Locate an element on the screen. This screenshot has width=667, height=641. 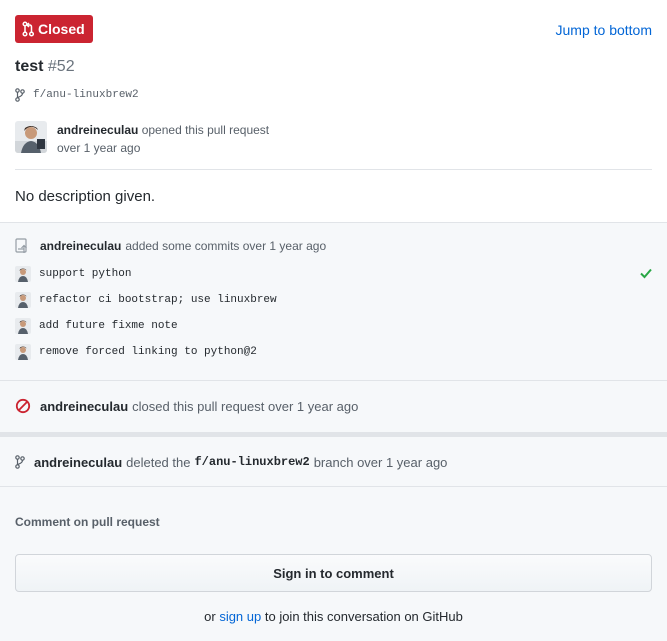
or-text: or is located at coordinates (210, 616).